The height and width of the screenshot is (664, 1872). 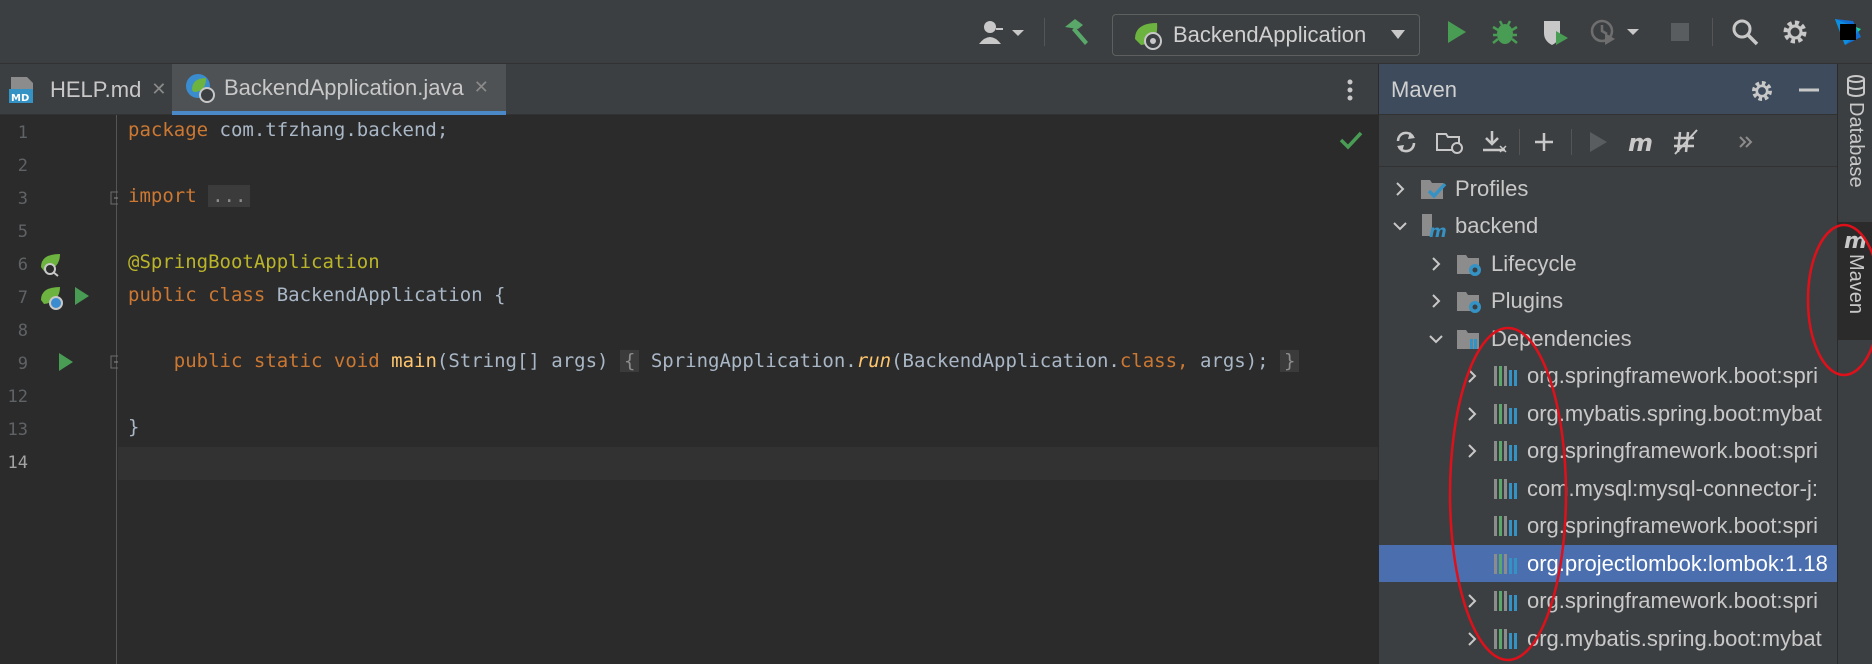 I want to click on run-maven-build-button, so click(x=1598, y=142).